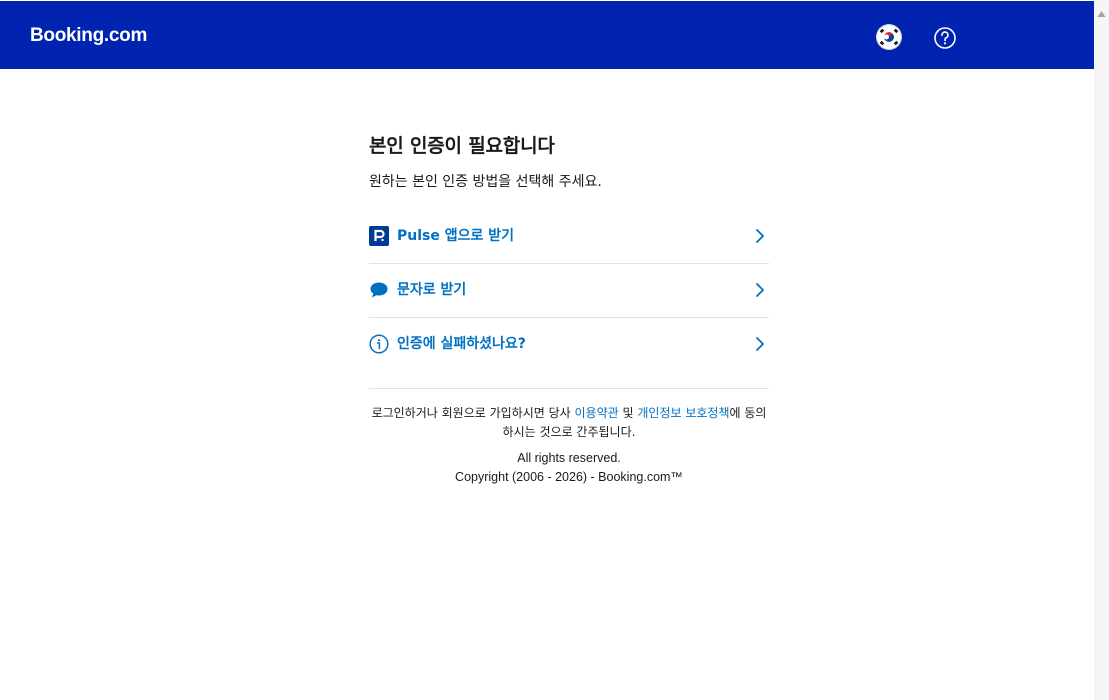  What do you see at coordinates (379, 290) in the screenshot?
I see `chat-bubble-icon` at bounding box center [379, 290].